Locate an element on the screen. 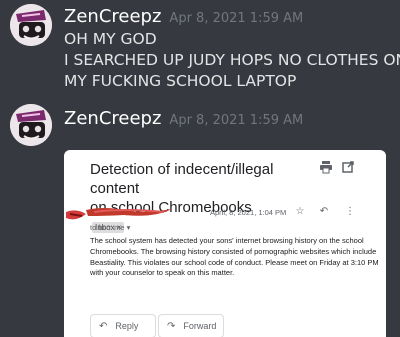 This screenshot has width=400, height=337. message-line: OH MY GOD is located at coordinates (110, 39).